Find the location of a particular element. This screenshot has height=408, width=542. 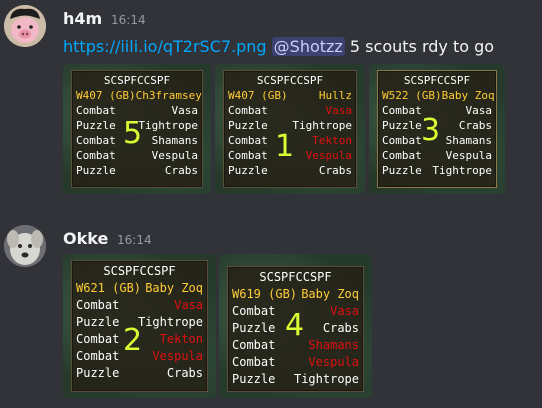

message-text: 5 scouts rdy to go is located at coordinates (419, 46).